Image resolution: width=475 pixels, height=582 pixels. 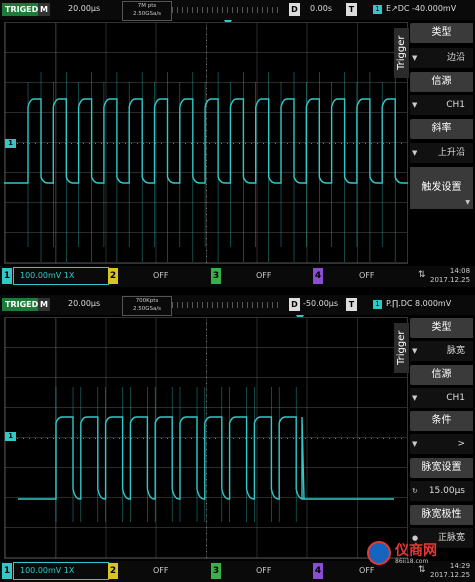 What do you see at coordinates (422, 275) in the screenshot?
I see `usb-icon: ⇅` at bounding box center [422, 275].